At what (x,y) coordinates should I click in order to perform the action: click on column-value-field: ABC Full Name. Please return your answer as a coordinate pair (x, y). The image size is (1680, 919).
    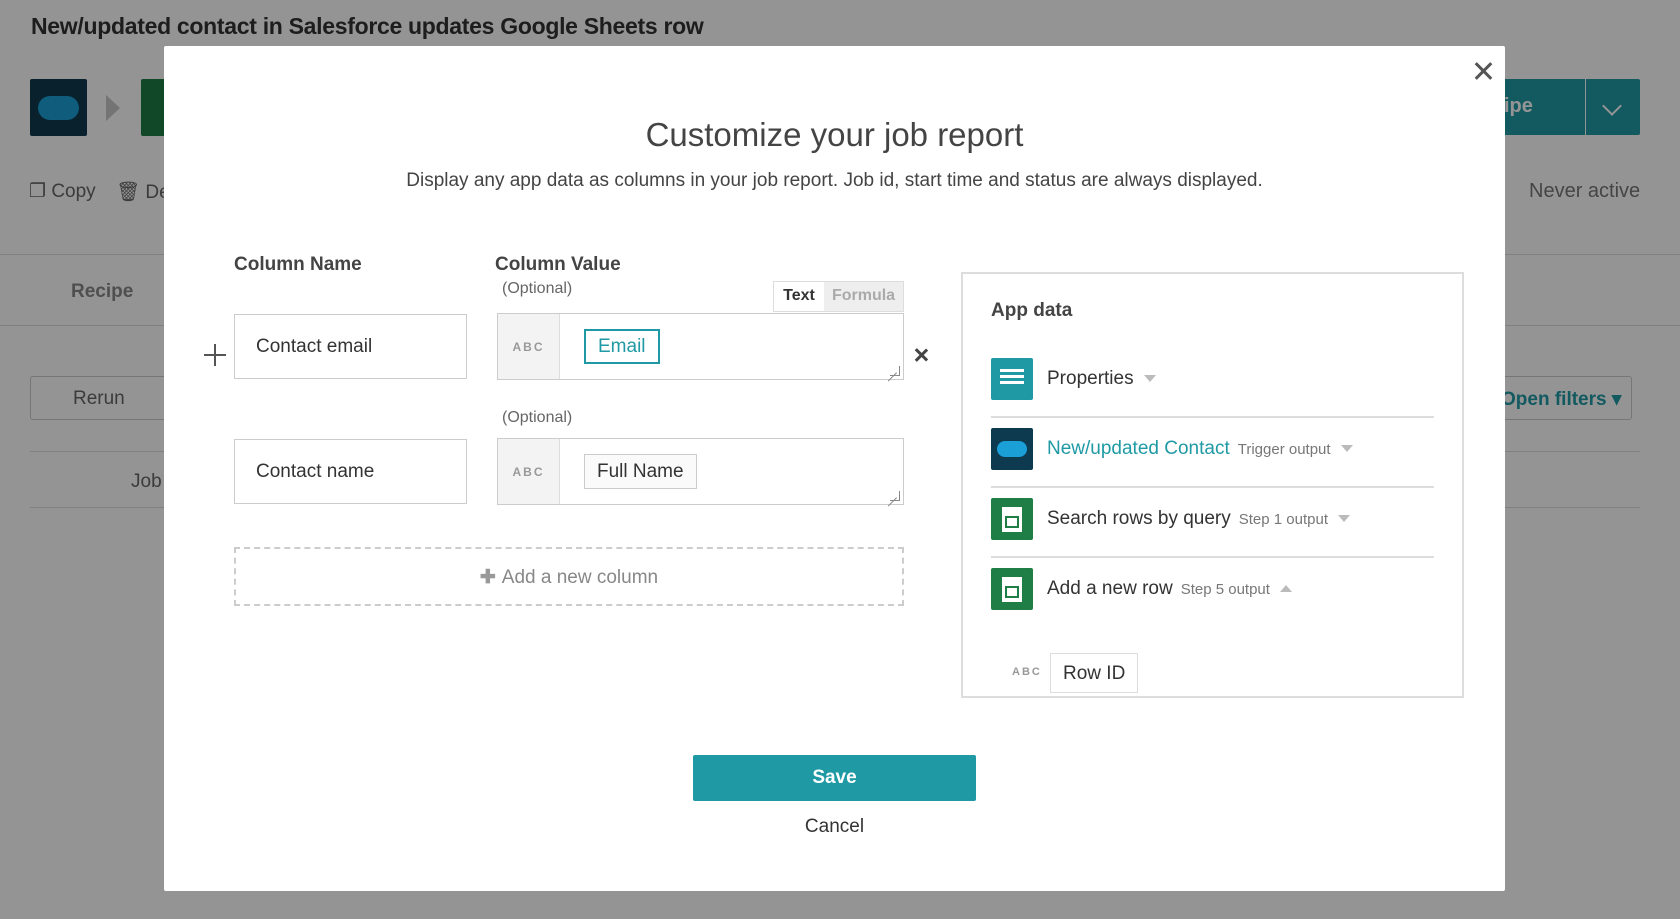
    Looking at the image, I should click on (700, 471).